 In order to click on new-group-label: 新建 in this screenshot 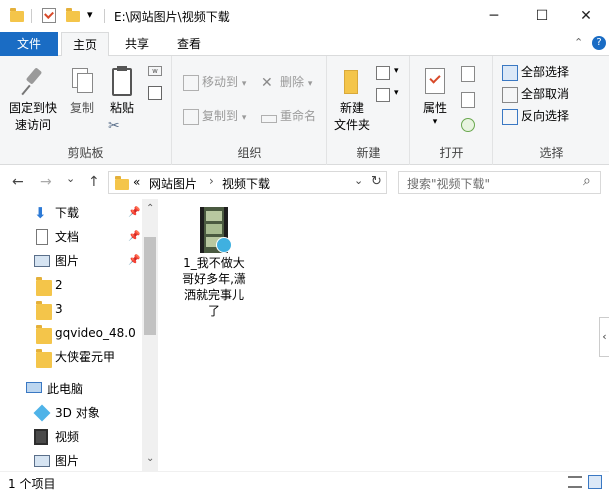, I will do `click(368, 153)`.